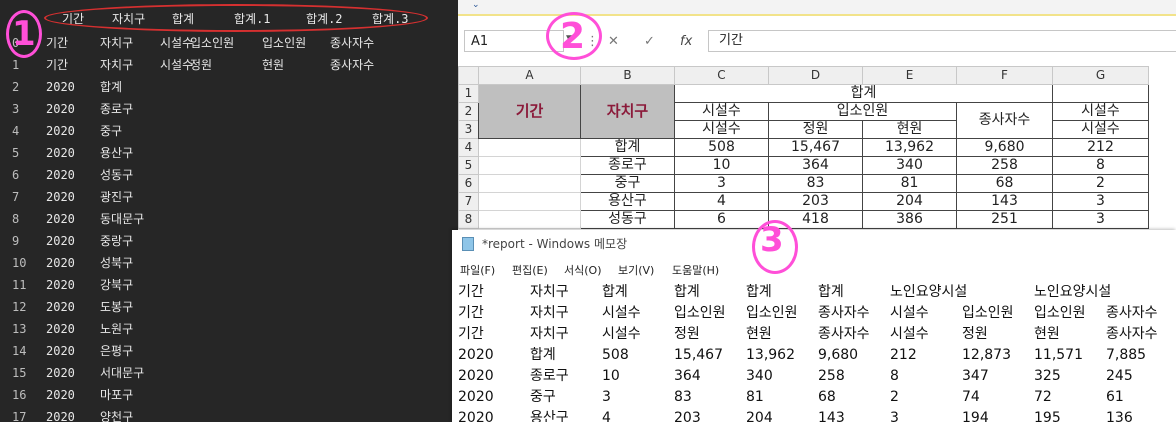 The width and height of the screenshot is (1176, 422). What do you see at coordinates (117, 395) in the screenshot?
I see `terminal-cell: 마포구` at bounding box center [117, 395].